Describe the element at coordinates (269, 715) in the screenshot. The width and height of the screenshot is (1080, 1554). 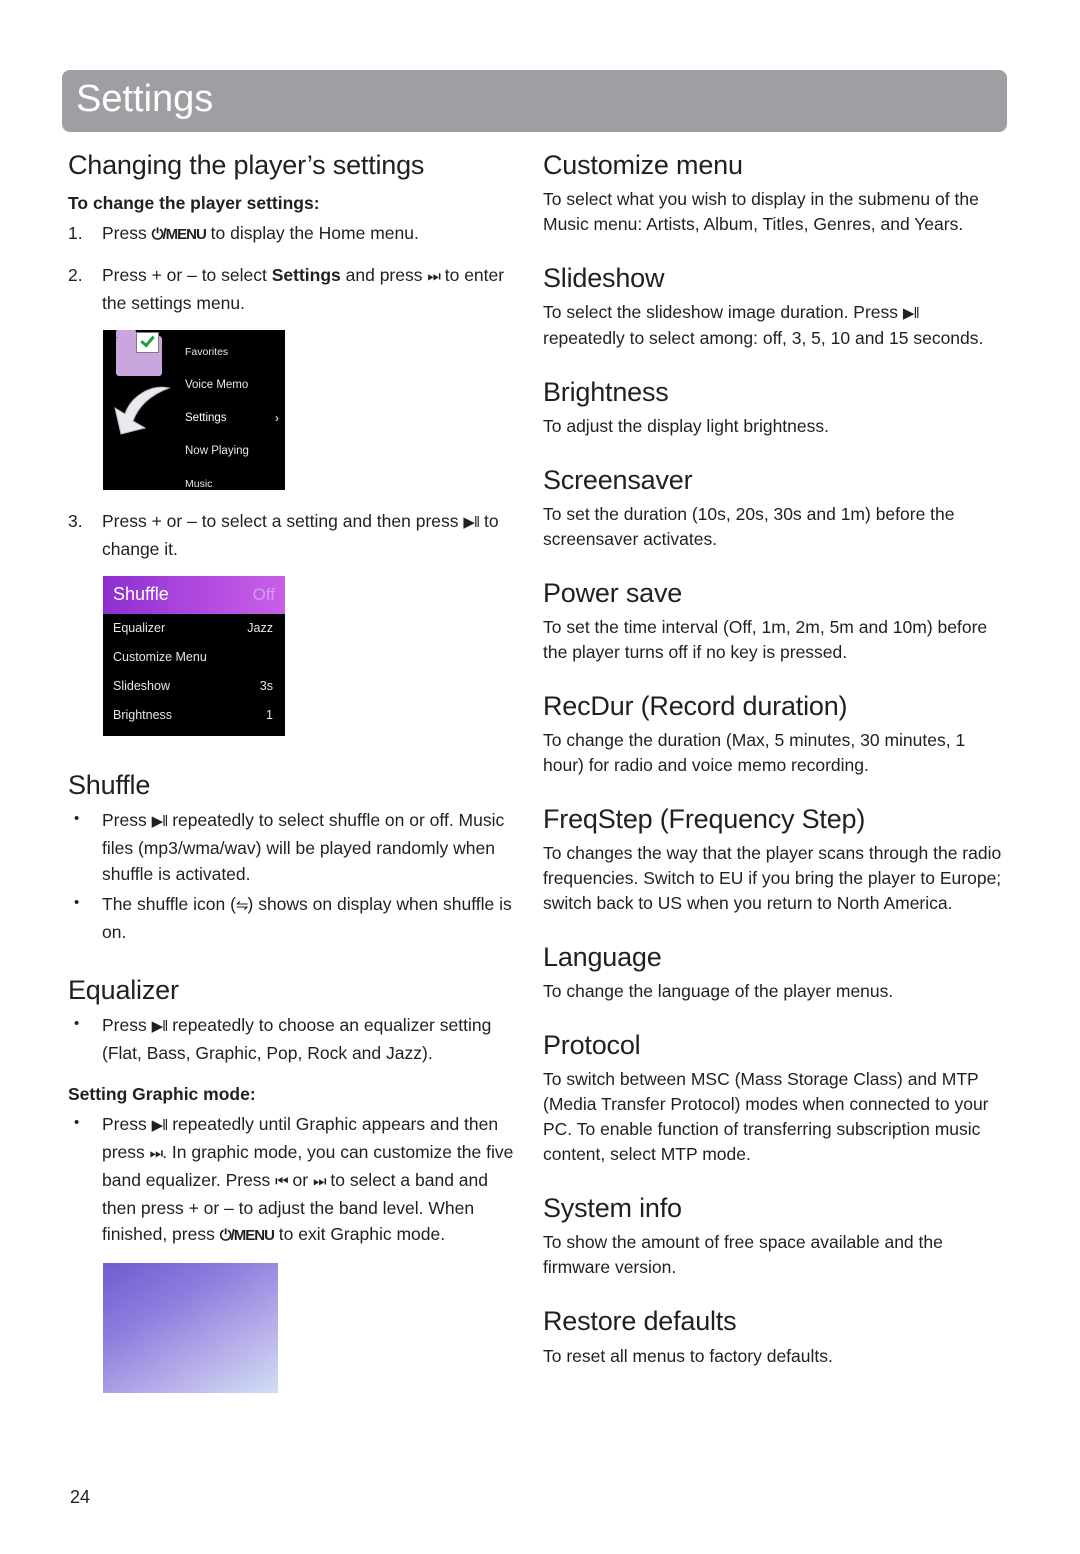
I see `settings-row-brightness-value: 1` at that location.